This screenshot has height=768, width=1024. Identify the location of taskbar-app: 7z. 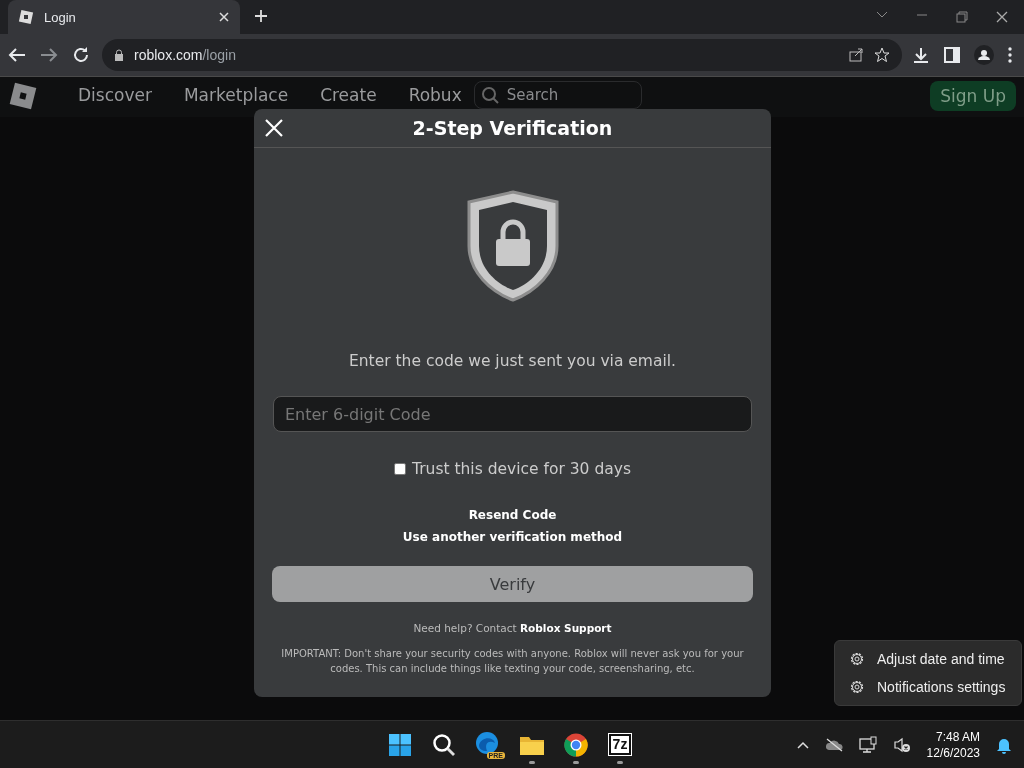
(620, 744).